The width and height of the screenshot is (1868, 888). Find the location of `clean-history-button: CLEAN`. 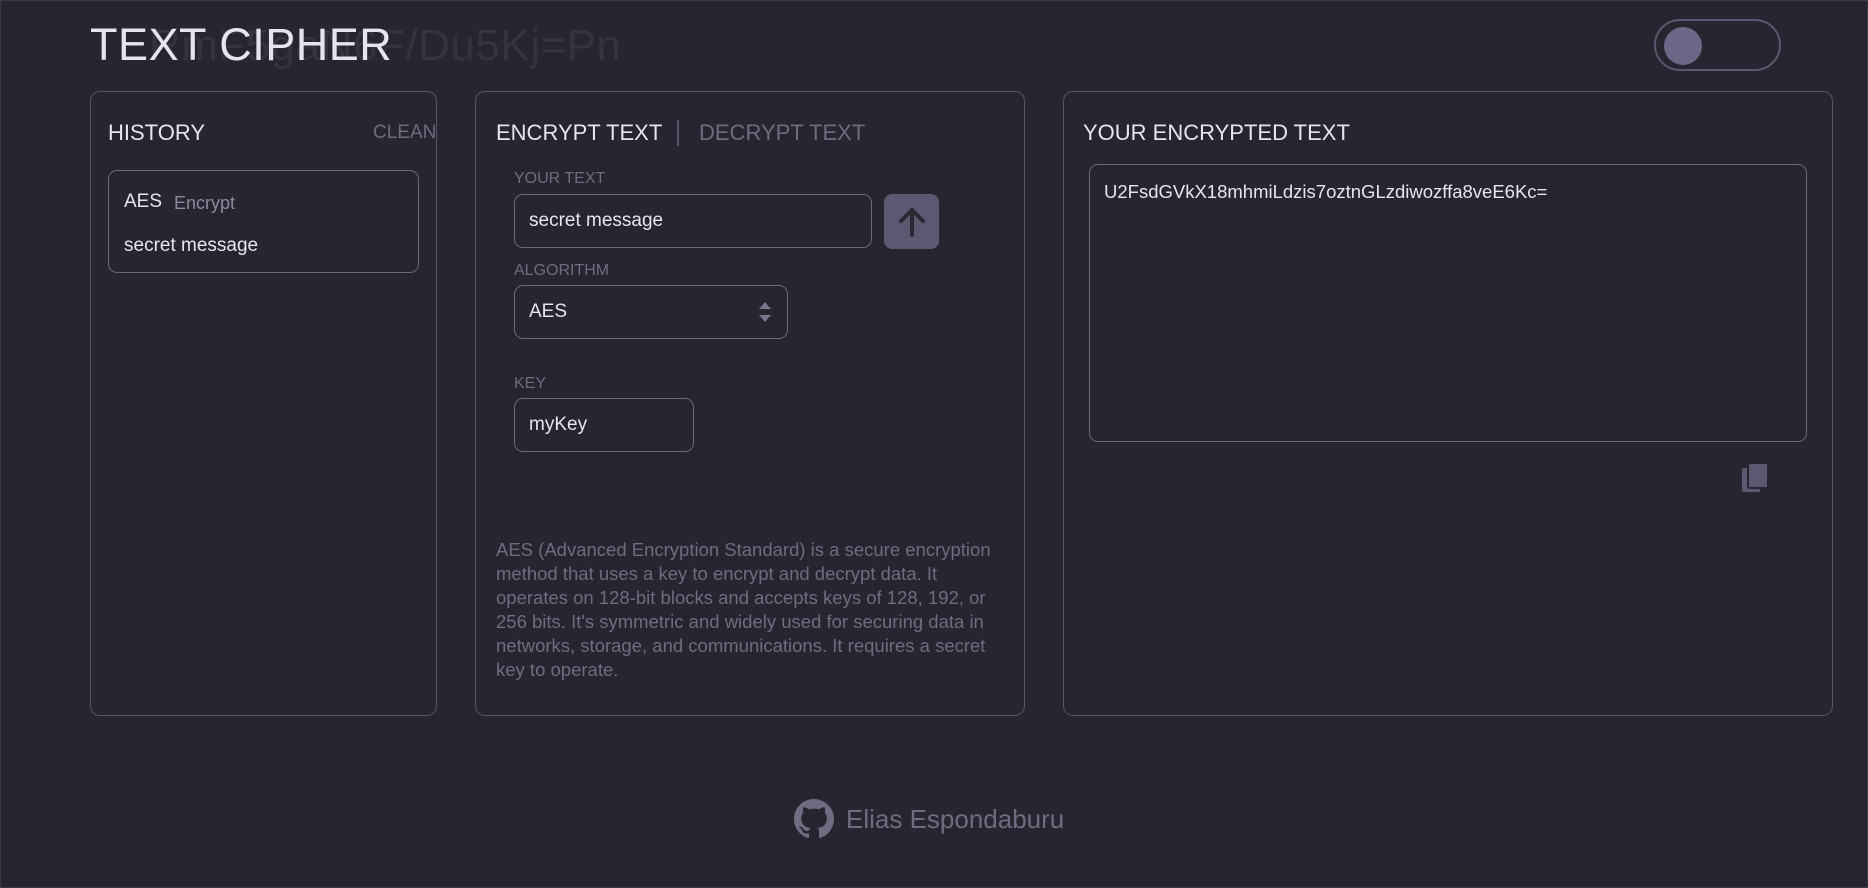

clean-history-button: CLEAN is located at coordinates (404, 133).